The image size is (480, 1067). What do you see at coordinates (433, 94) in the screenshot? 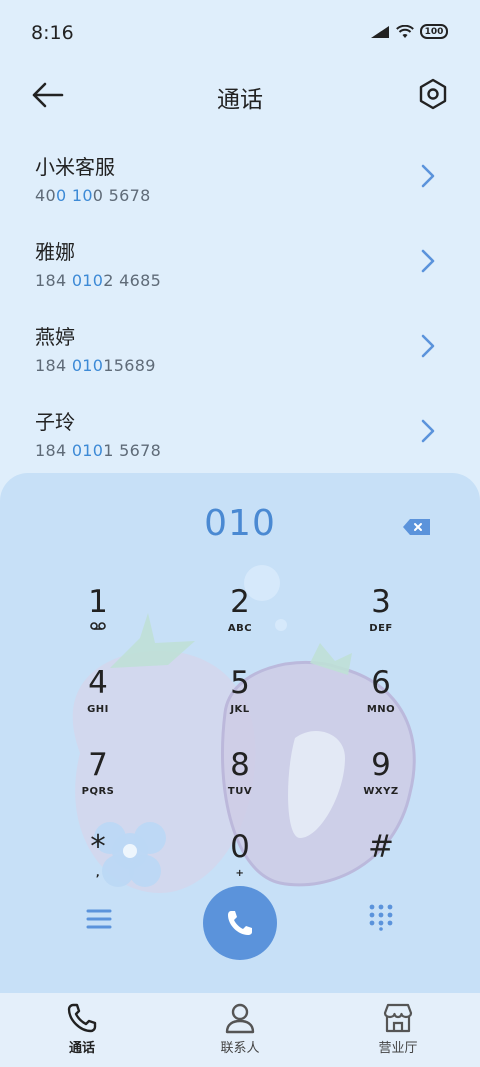
I see `settings-hexagon-icon` at bounding box center [433, 94].